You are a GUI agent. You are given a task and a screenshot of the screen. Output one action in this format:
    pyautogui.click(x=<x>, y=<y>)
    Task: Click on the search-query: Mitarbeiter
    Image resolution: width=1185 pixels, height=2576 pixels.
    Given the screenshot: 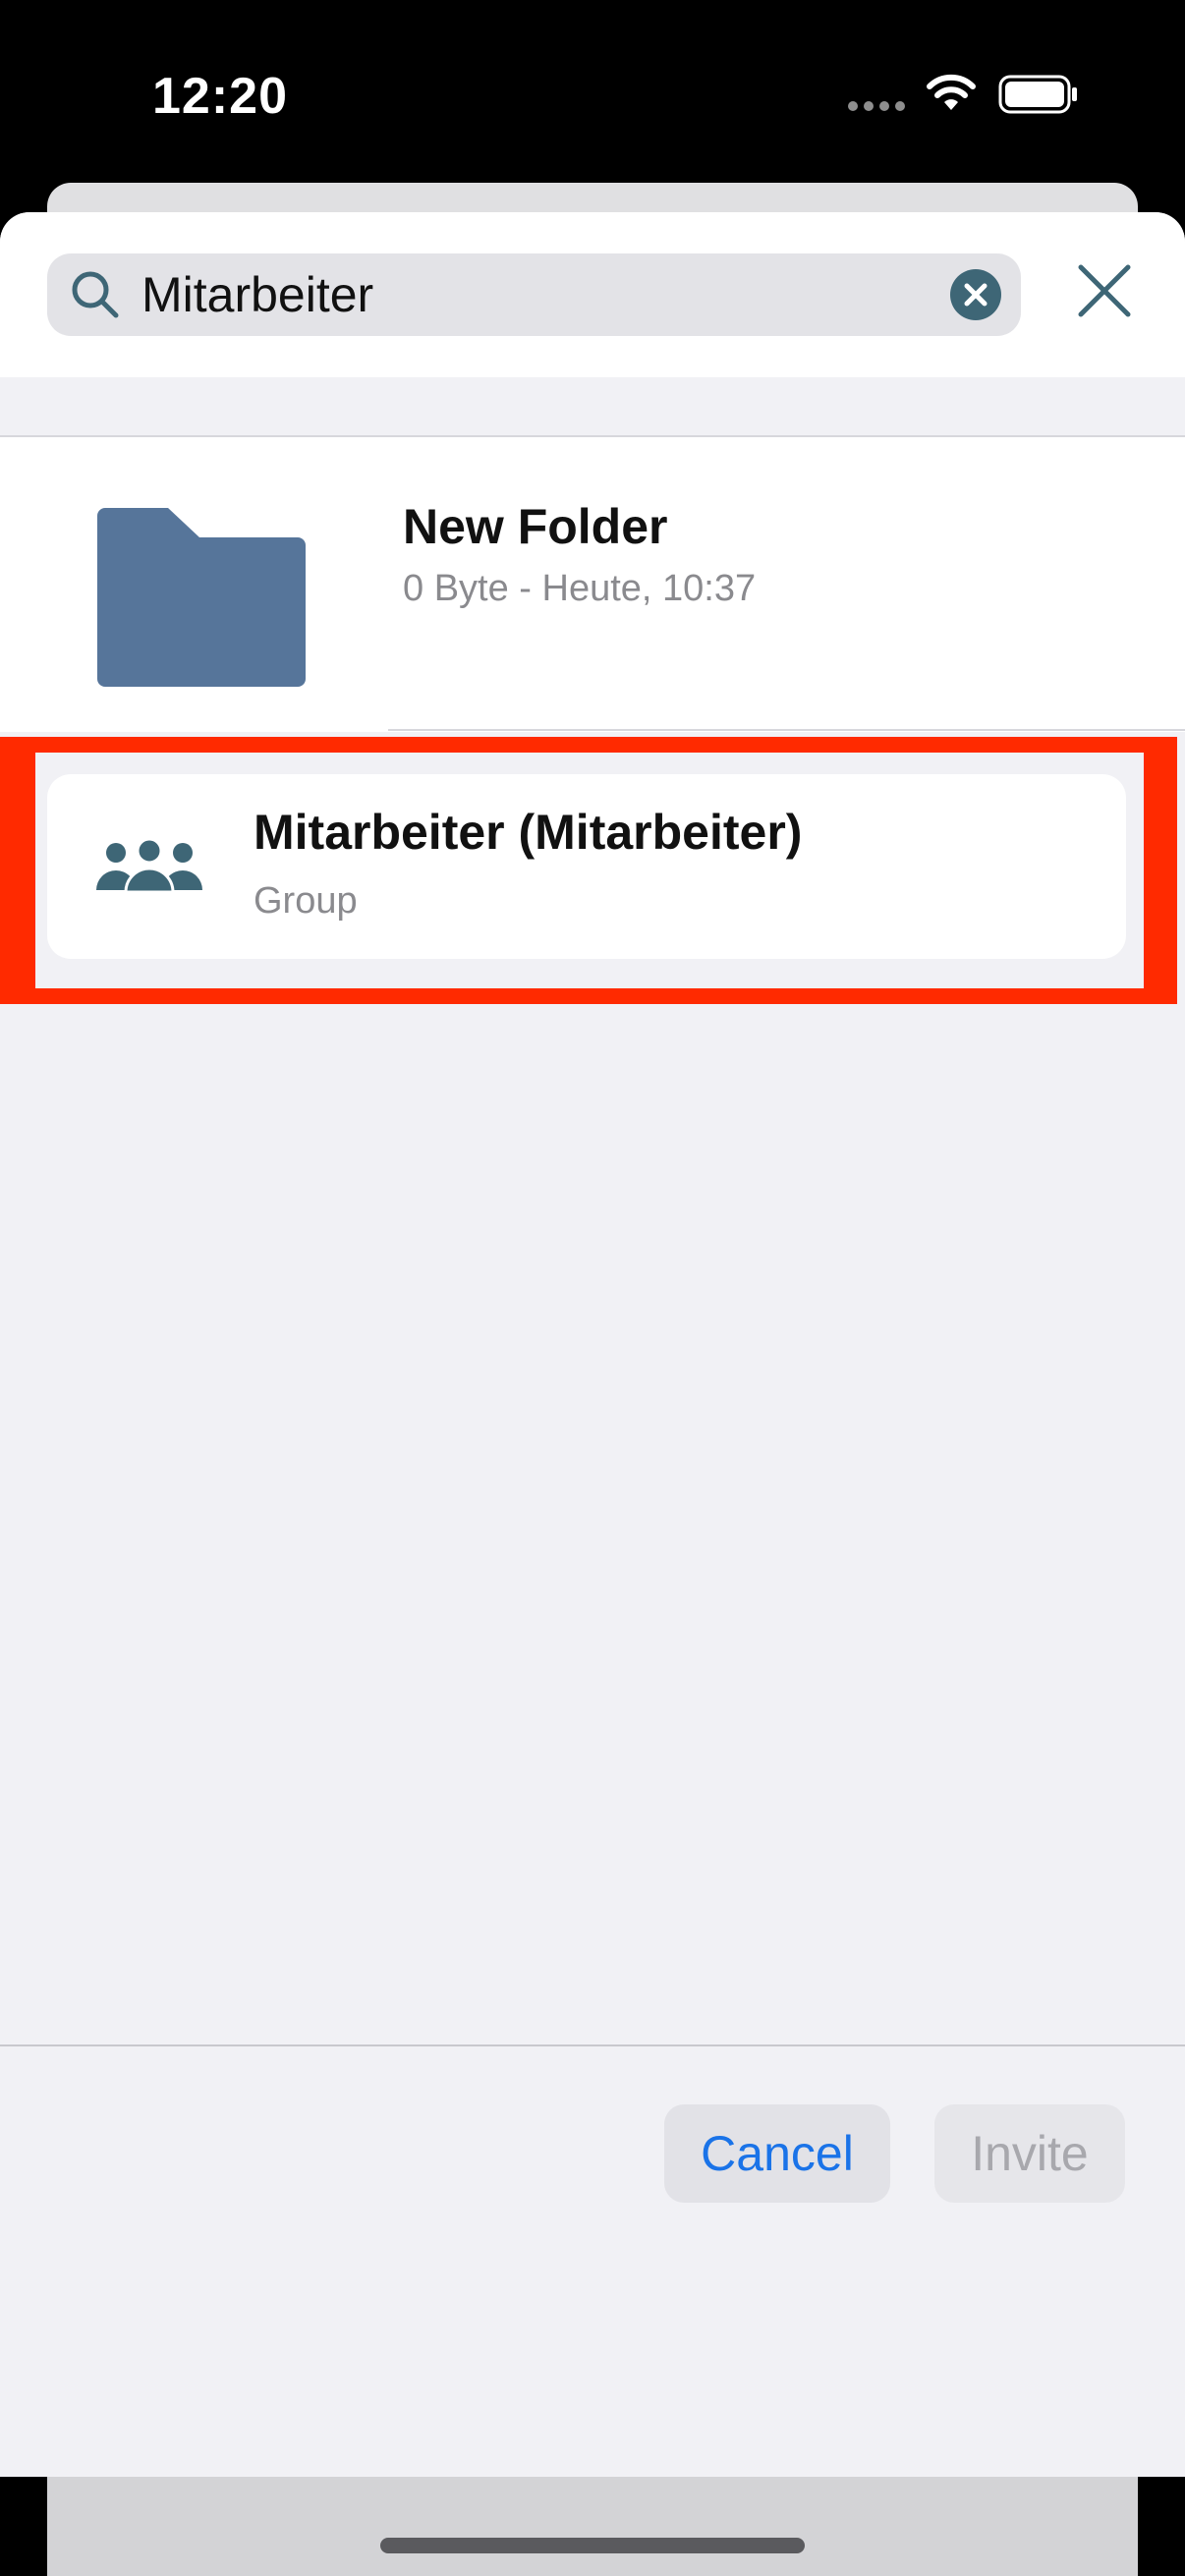 What is the action you would take?
    pyautogui.click(x=257, y=294)
    